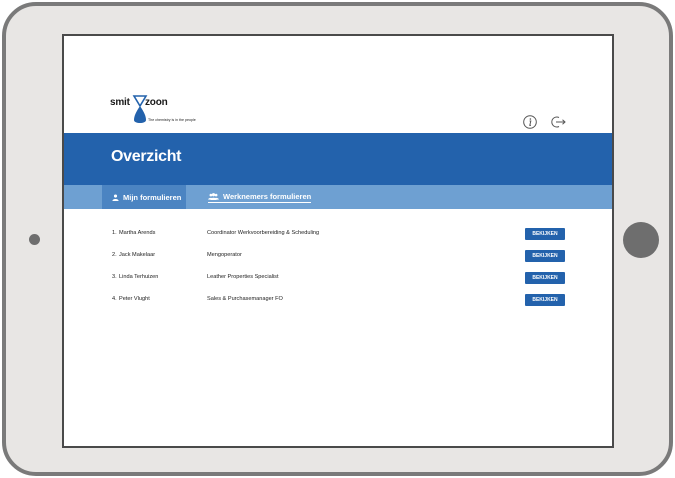  What do you see at coordinates (152, 197) in the screenshot?
I see `tab-label: Mijn formulieren` at bounding box center [152, 197].